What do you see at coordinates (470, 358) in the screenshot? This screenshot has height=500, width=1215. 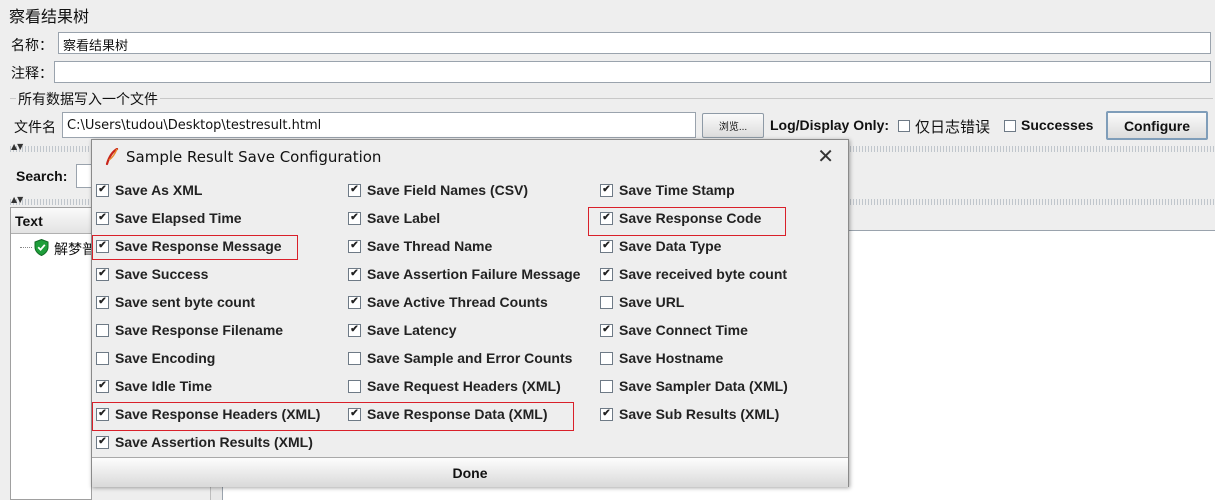 I see `option-label: Save Sample and Error Counts` at bounding box center [470, 358].